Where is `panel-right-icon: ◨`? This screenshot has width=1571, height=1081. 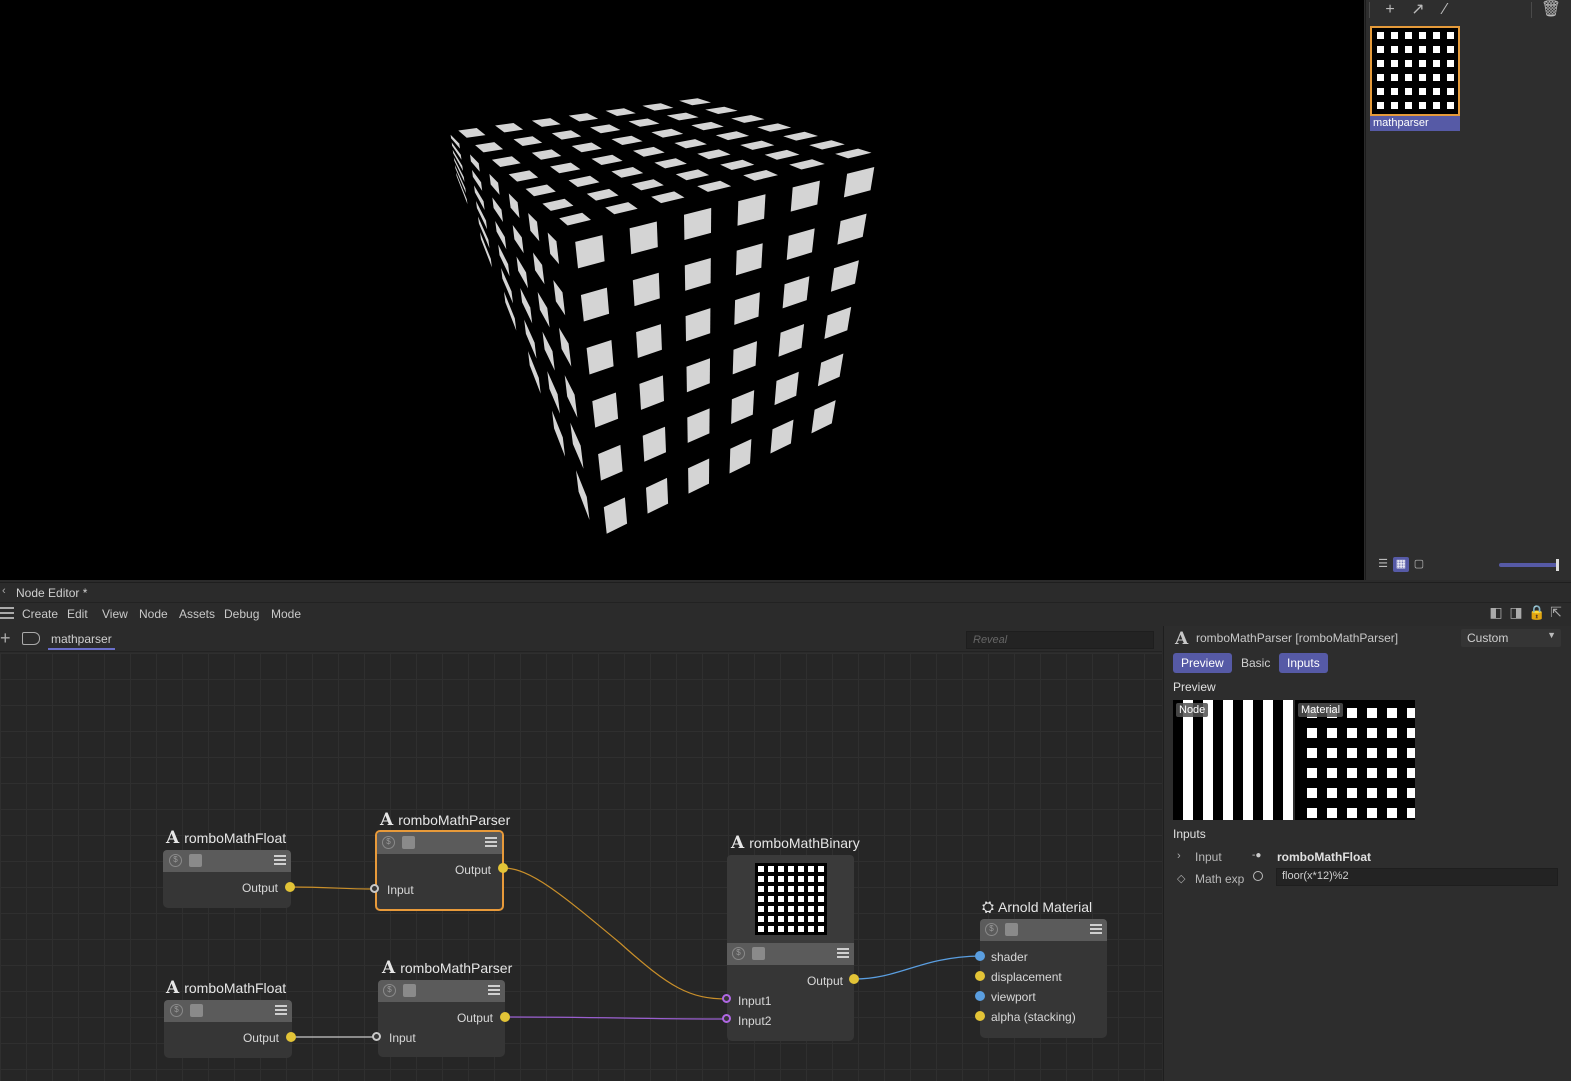
panel-right-icon: ◨ is located at coordinates (1516, 612).